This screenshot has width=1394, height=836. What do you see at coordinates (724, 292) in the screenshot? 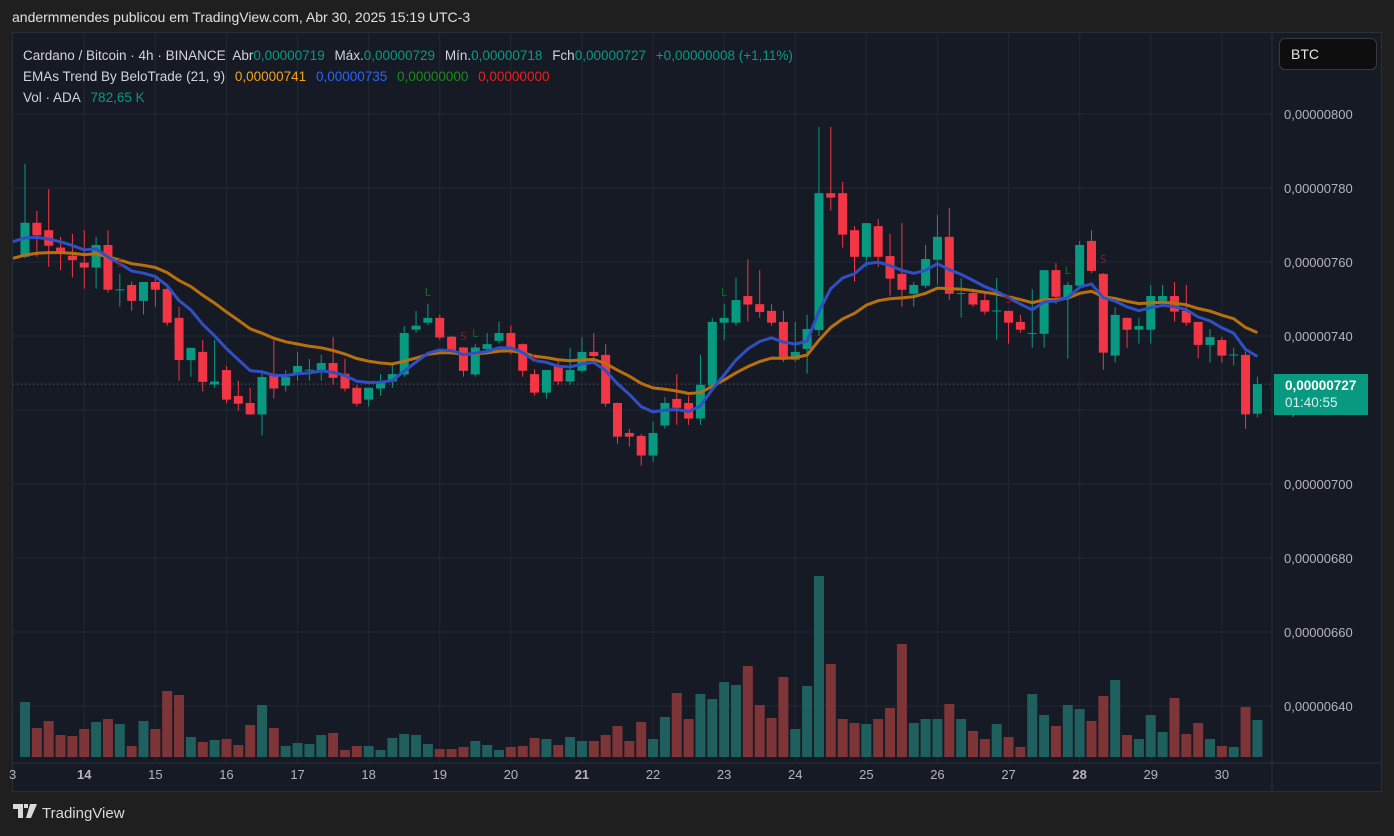
I see `long-signal-label: L` at bounding box center [724, 292].